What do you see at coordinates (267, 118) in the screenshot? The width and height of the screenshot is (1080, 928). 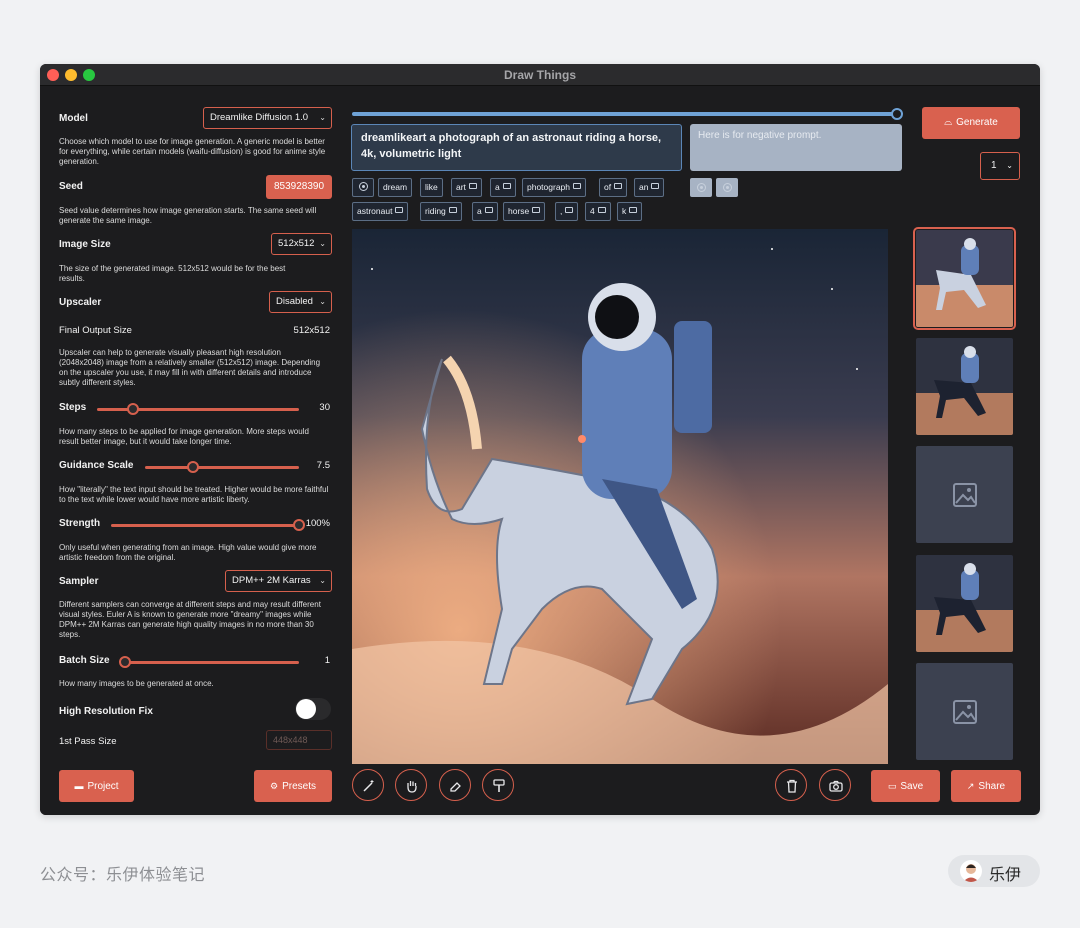 I see `model-dropdown: Dreamlike Diffusion 1.0 ⌄` at bounding box center [267, 118].